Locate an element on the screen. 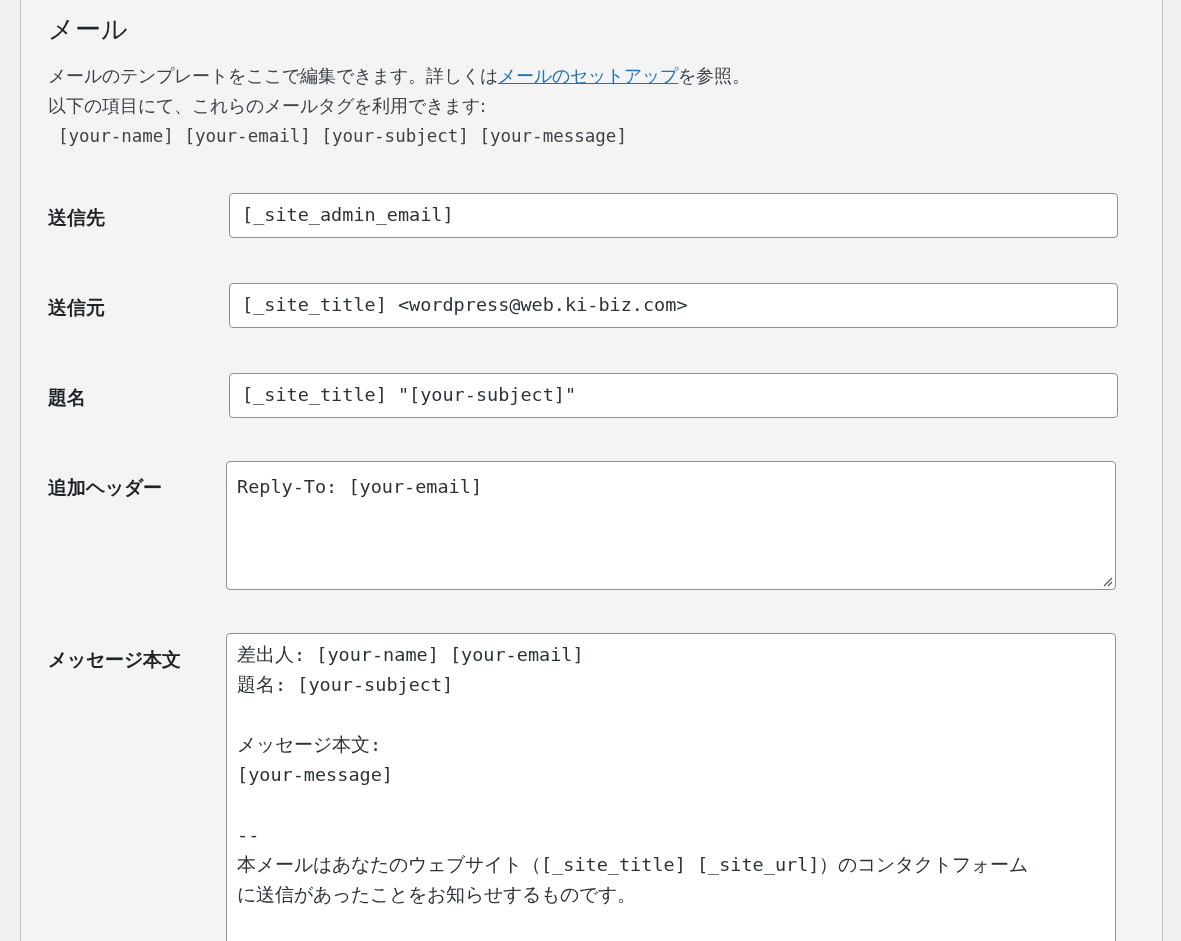 This screenshot has height=941, width=1181. mail-tags-text: [your-name] [your-email] [your-subject] [your-message] is located at coordinates (342, 136).